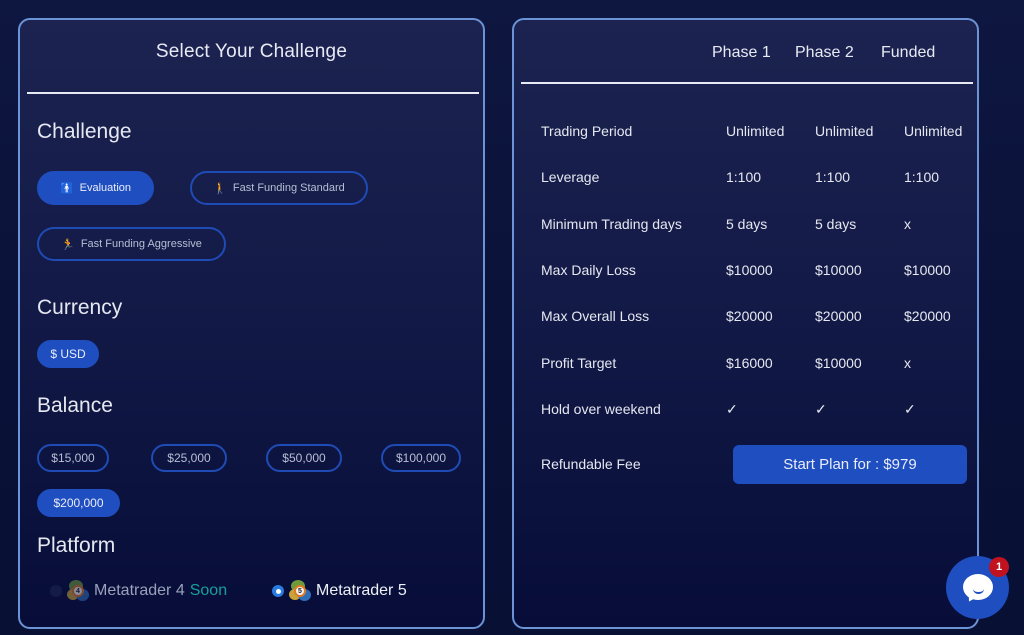 This screenshot has height=635, width=1024. What do you see at coordinates (78, 591) in the screenshot?
I see `metatrader-4-logo-icon: 4` at bounding box center [78, 591].